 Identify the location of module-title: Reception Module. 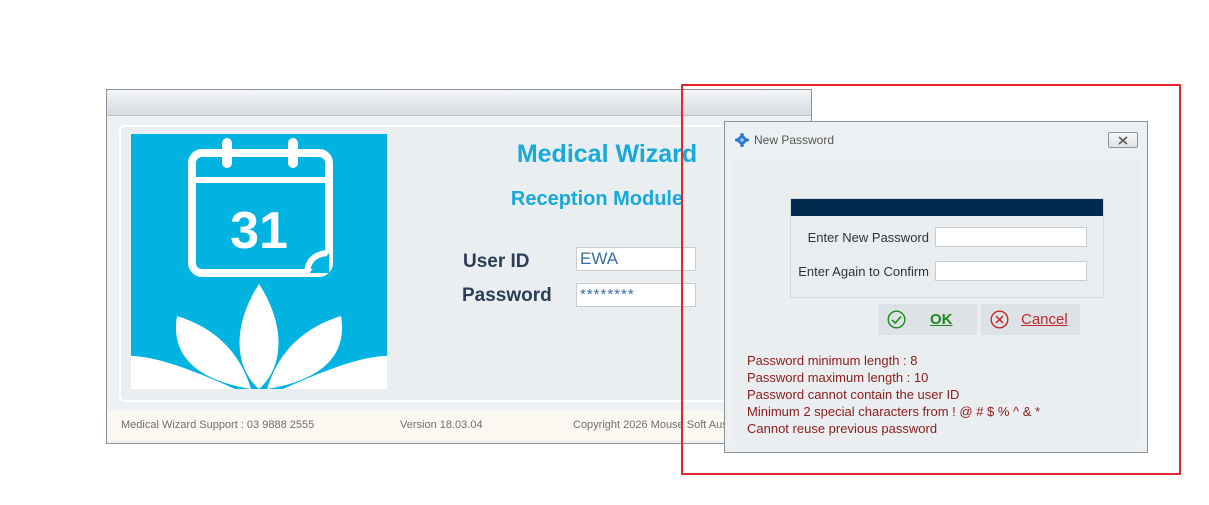
(597, 199).